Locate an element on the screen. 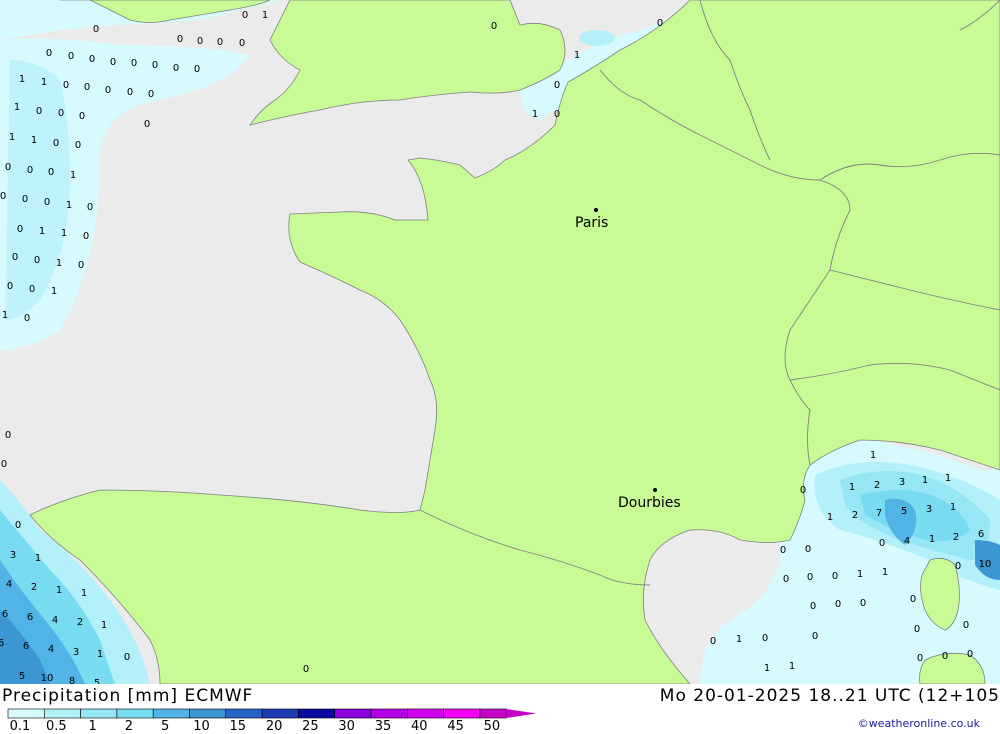 This screenshot has width=1000, height=734. legend-tick: 20 is located at coordinates (274, 726).